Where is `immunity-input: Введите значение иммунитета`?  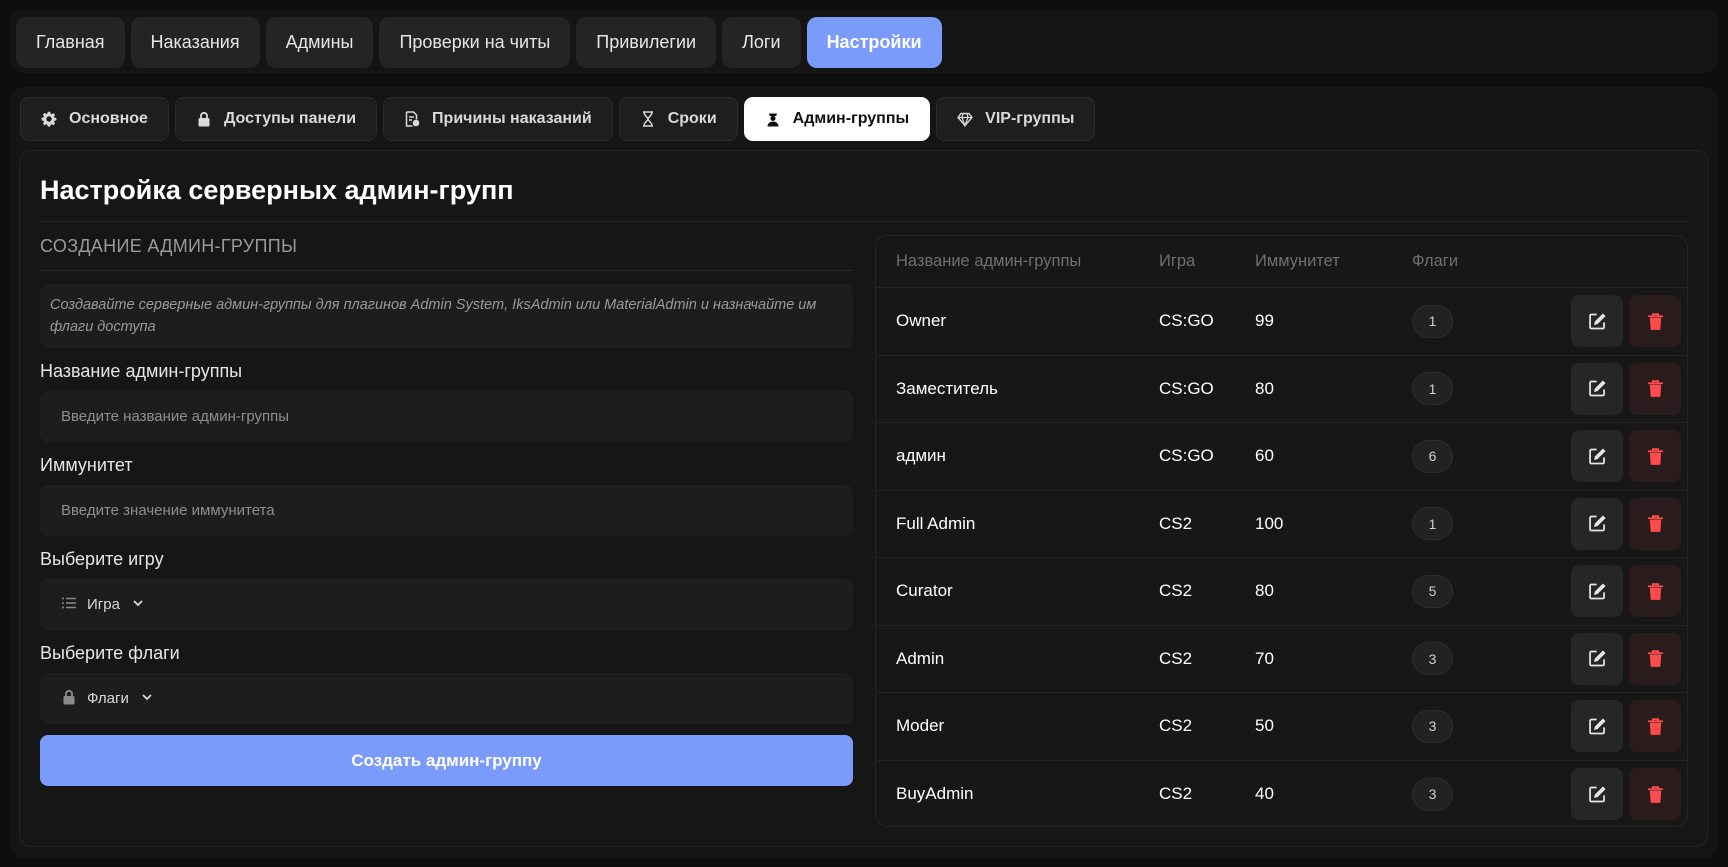
immunity-input: Введите значение иммунитета is located at coordinates (446, 510).